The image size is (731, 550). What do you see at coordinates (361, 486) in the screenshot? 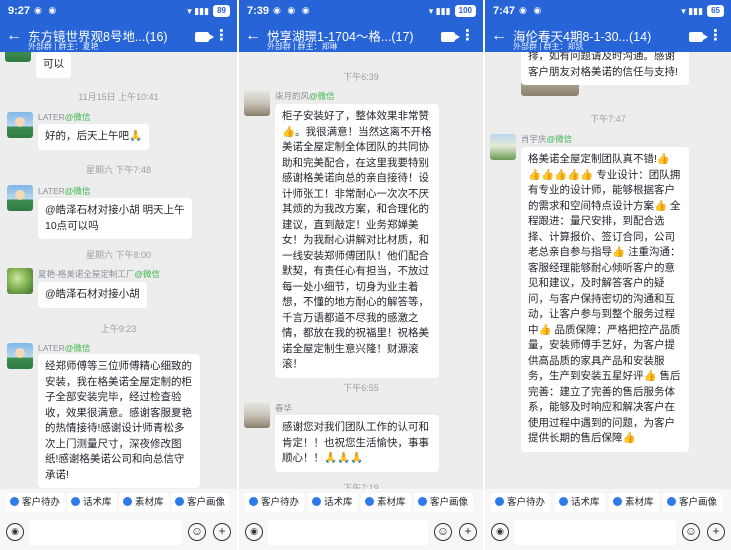
I see `timestamp: 下午7:19` at bounding box center [361, 486].